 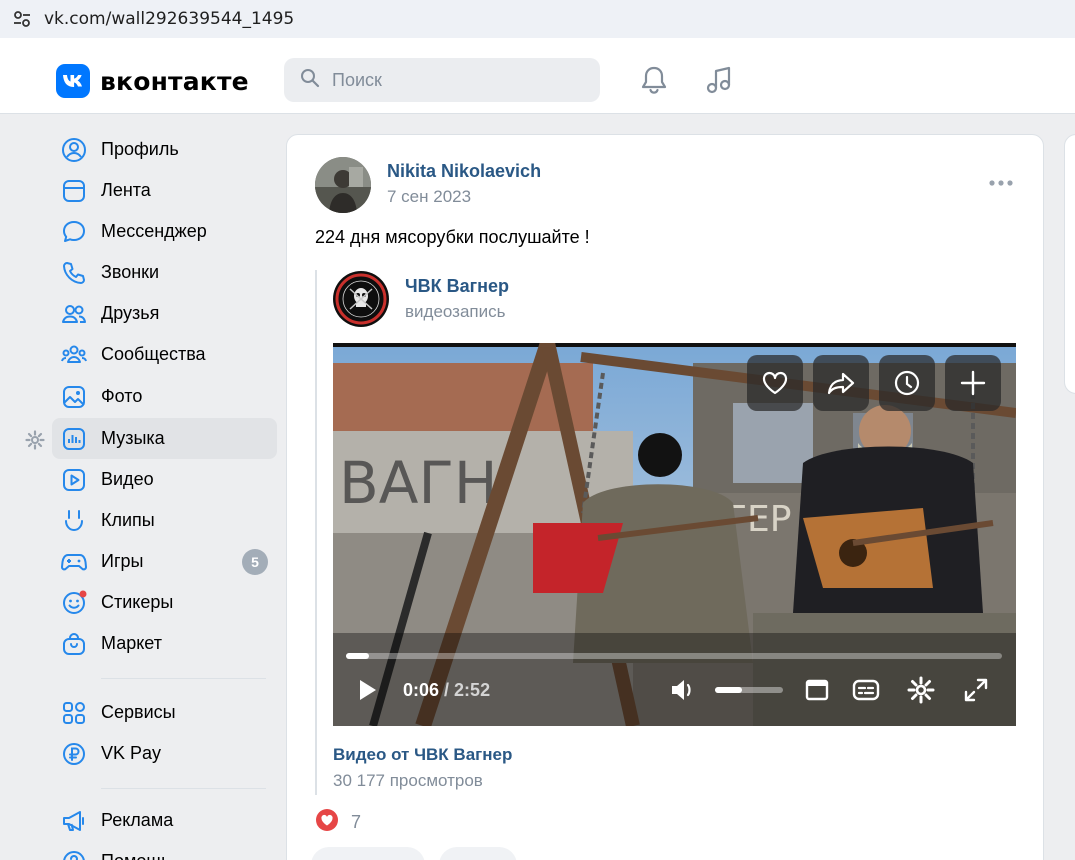 I want to click on market-bag-icon, so click(x=74, y=644).